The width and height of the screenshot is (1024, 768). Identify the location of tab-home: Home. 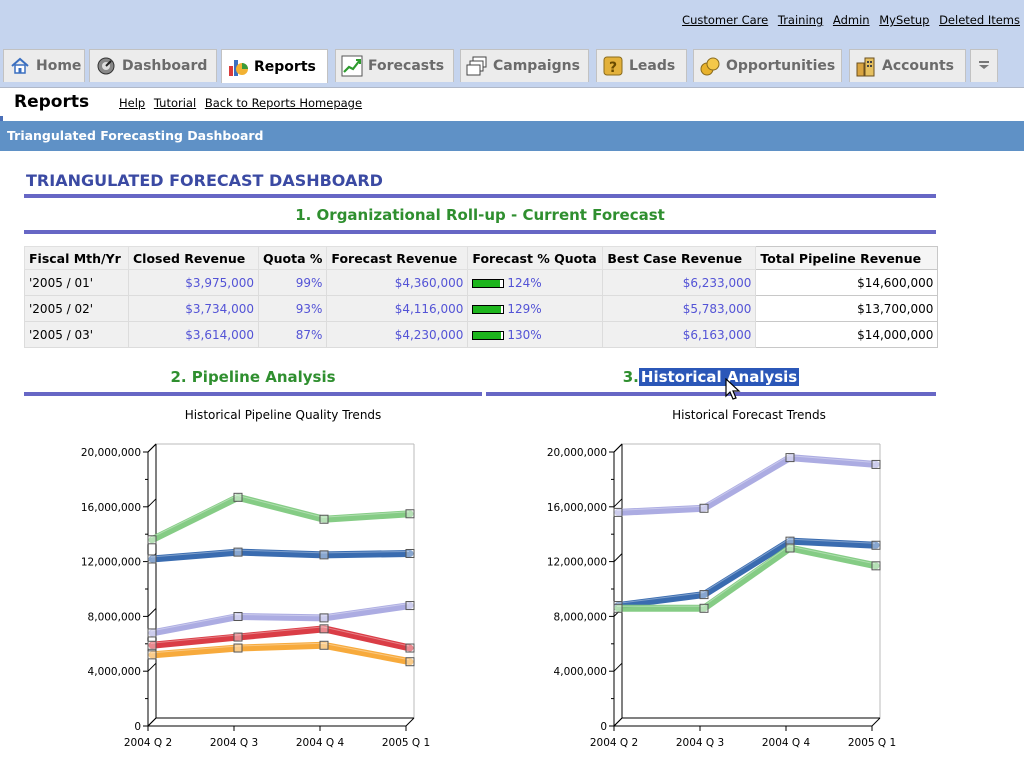
(44, 65).